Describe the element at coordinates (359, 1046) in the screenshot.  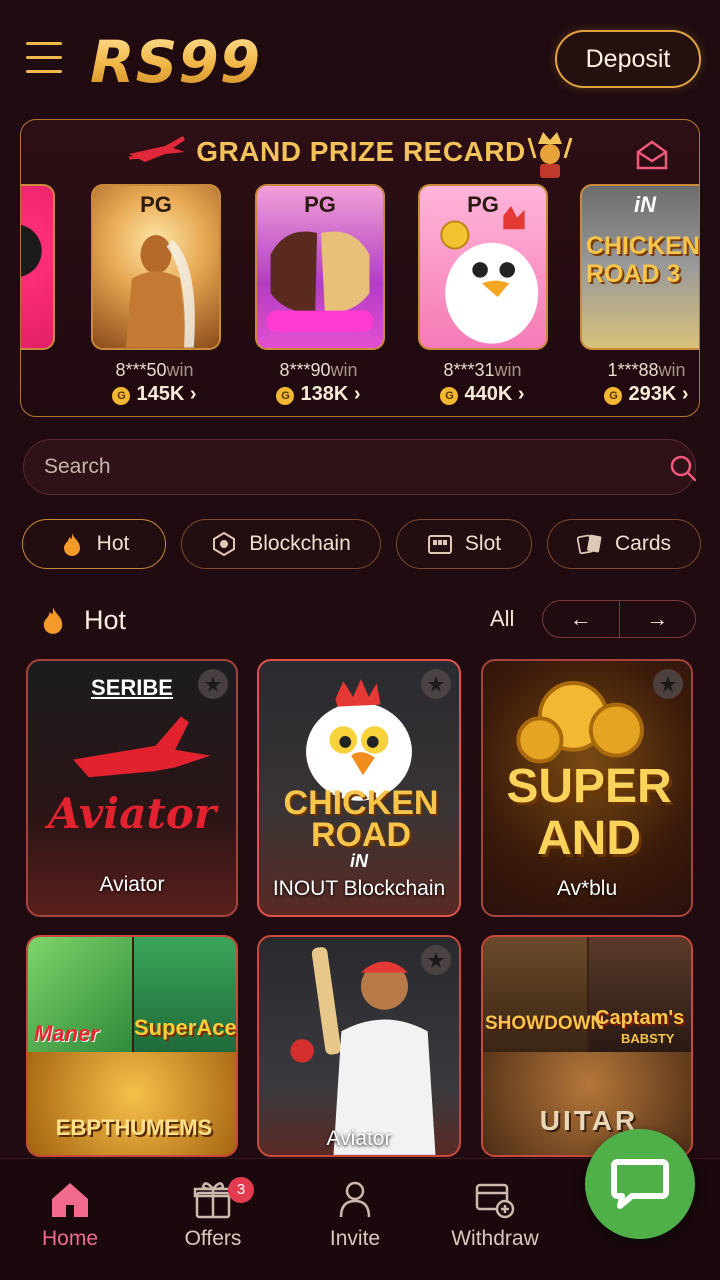
I see `game-tile-cricket: Aviator` at that location.